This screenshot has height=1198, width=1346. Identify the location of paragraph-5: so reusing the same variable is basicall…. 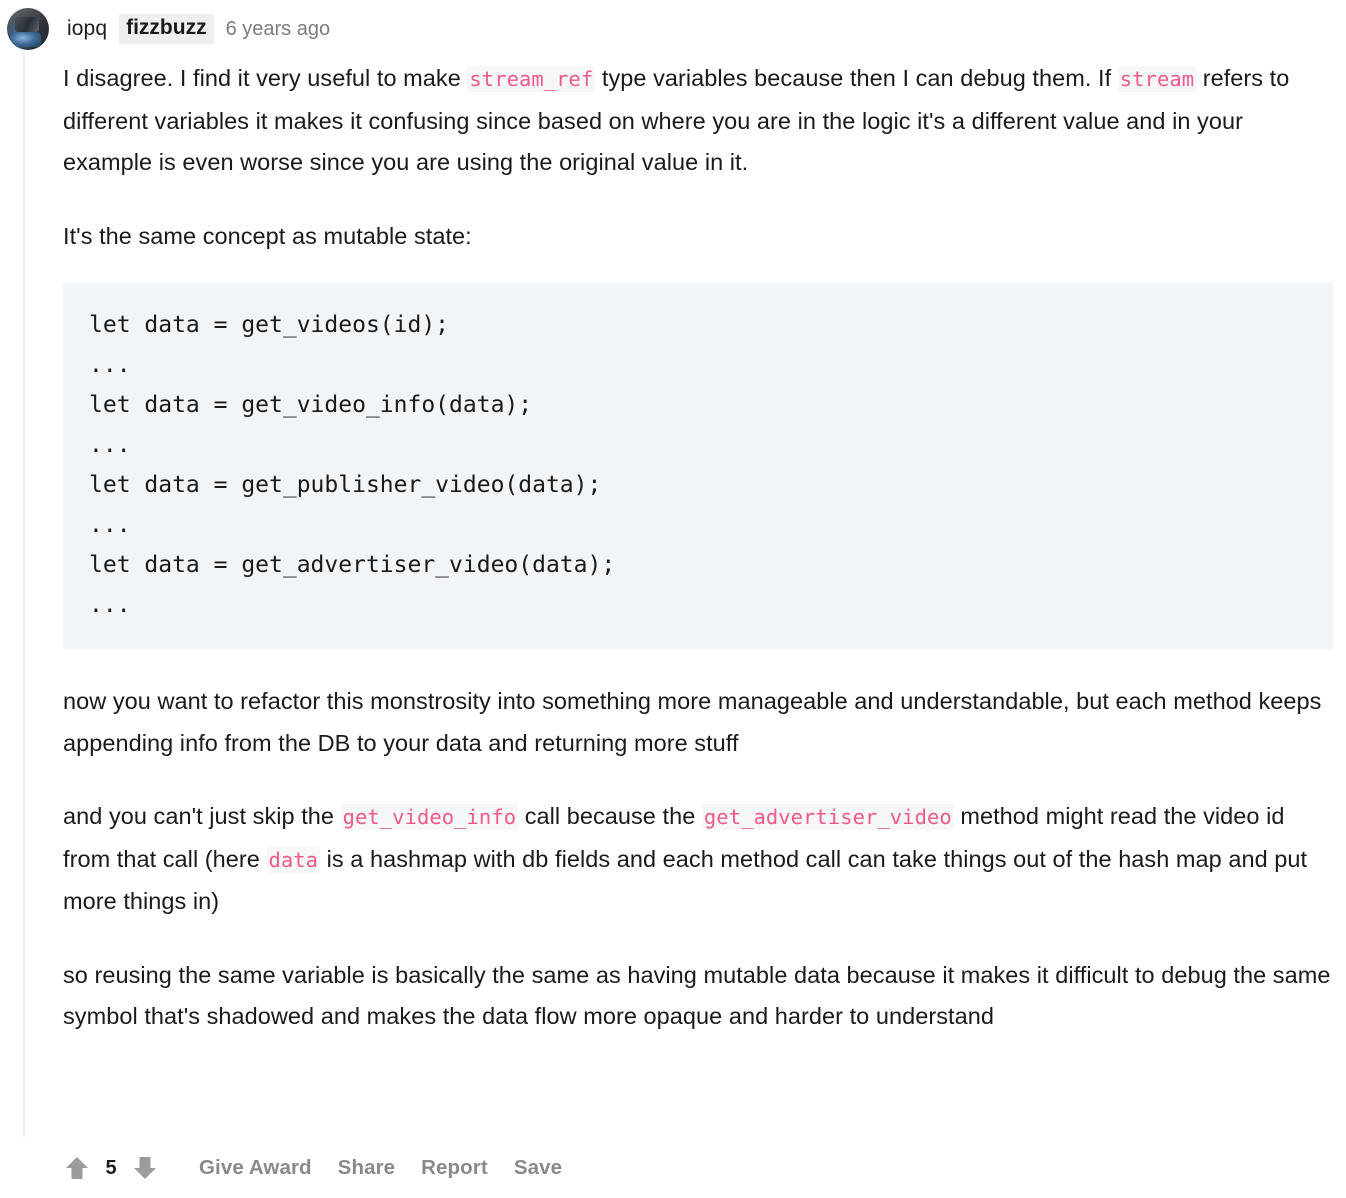
(697, 995).